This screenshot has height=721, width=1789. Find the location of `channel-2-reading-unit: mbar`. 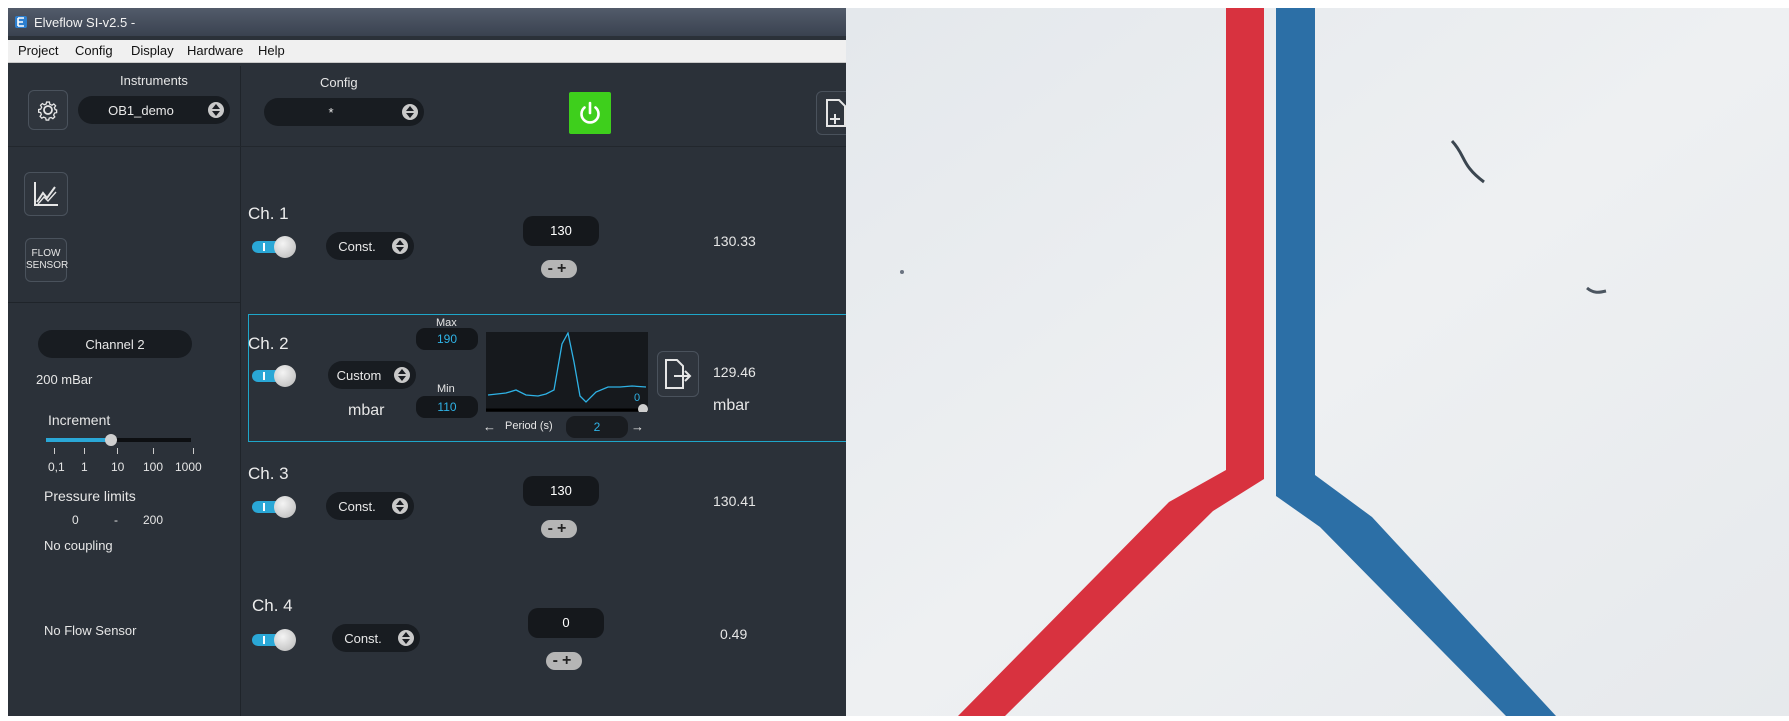

channel-2-reading-unit: mbar is located at coordinates (731, 405).